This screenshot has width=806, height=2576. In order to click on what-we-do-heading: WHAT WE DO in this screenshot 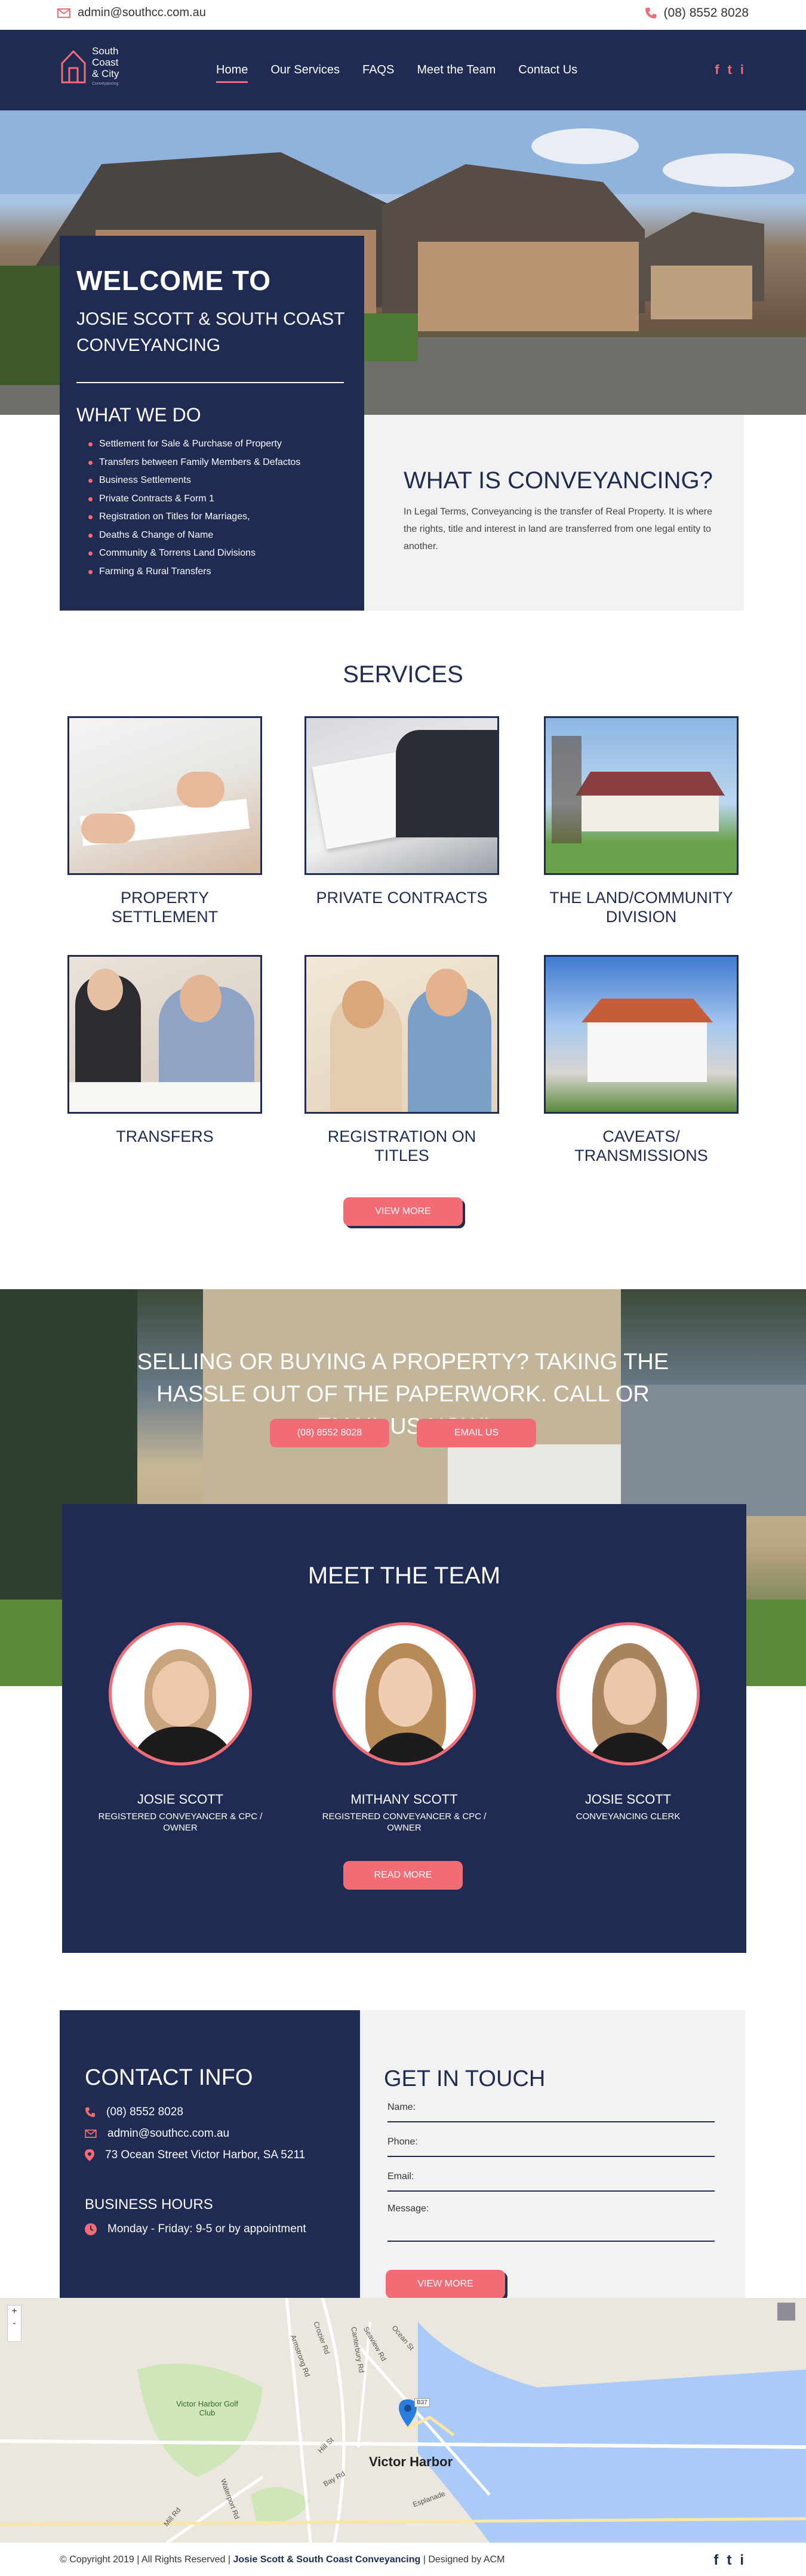, I will do `click(138, 415)`.